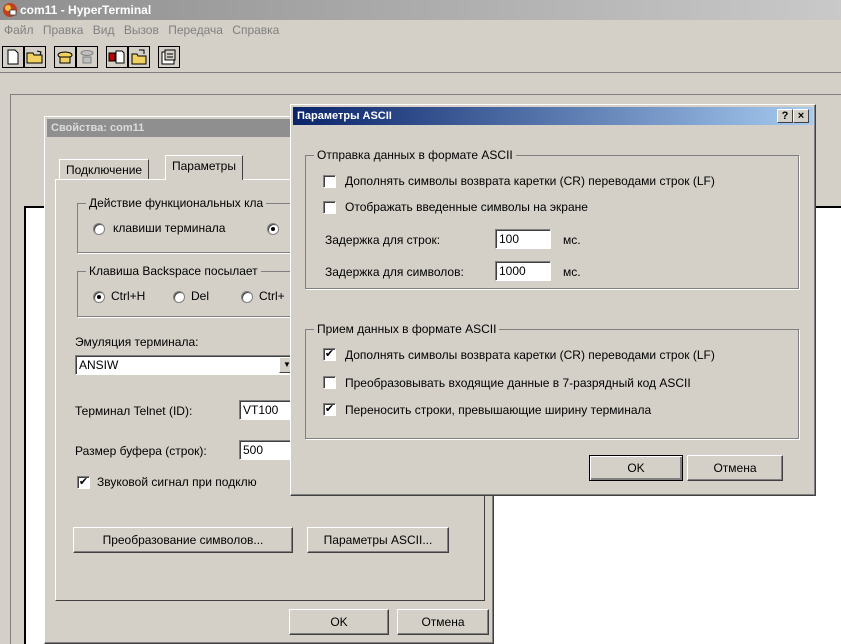 The height and width of the screenshot is (644, 841). Describe the element at coordinates (137, 342) in the screenshot. I see `emulation-label: Эмуляция терминала:` at that location.